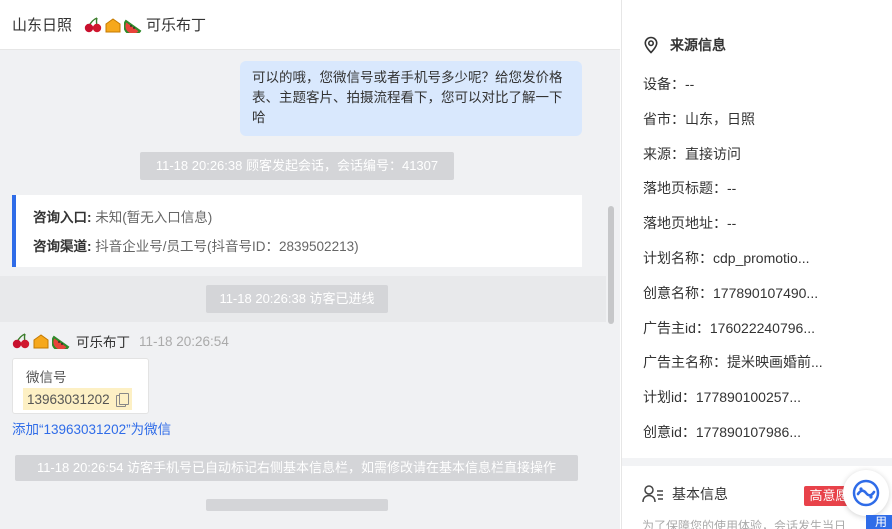 The height and width of the screenshot is (529, 892). I want to click on system-message-visitor-in: 11-18 20:26:38 访客已进线, so click(297, 299).